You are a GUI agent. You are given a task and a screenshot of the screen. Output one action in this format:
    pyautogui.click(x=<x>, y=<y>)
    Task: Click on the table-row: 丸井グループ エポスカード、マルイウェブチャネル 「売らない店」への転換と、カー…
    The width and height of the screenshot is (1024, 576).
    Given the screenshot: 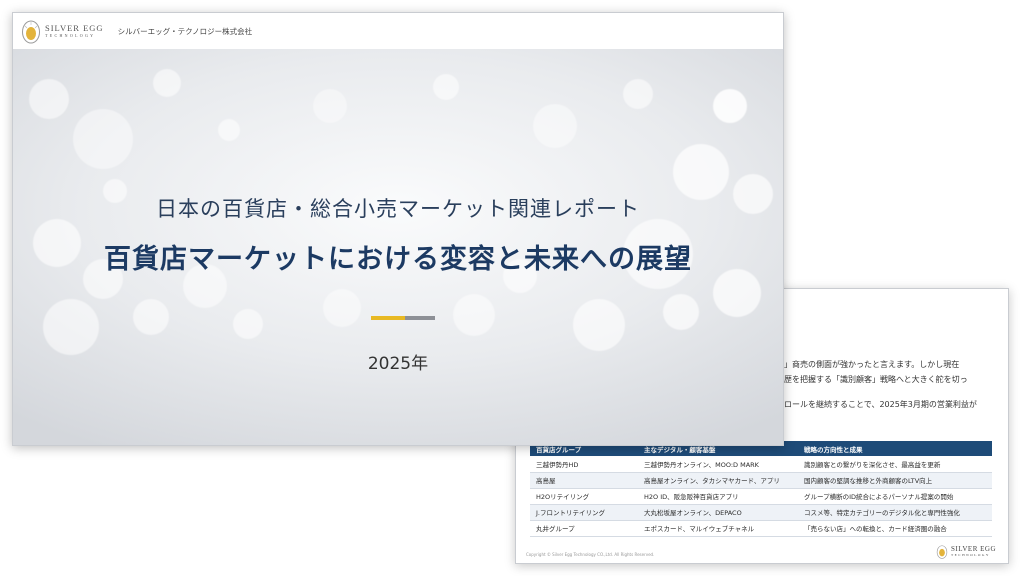 What is the action you would take?
    pyautogui.click(x=761, y=528)
    